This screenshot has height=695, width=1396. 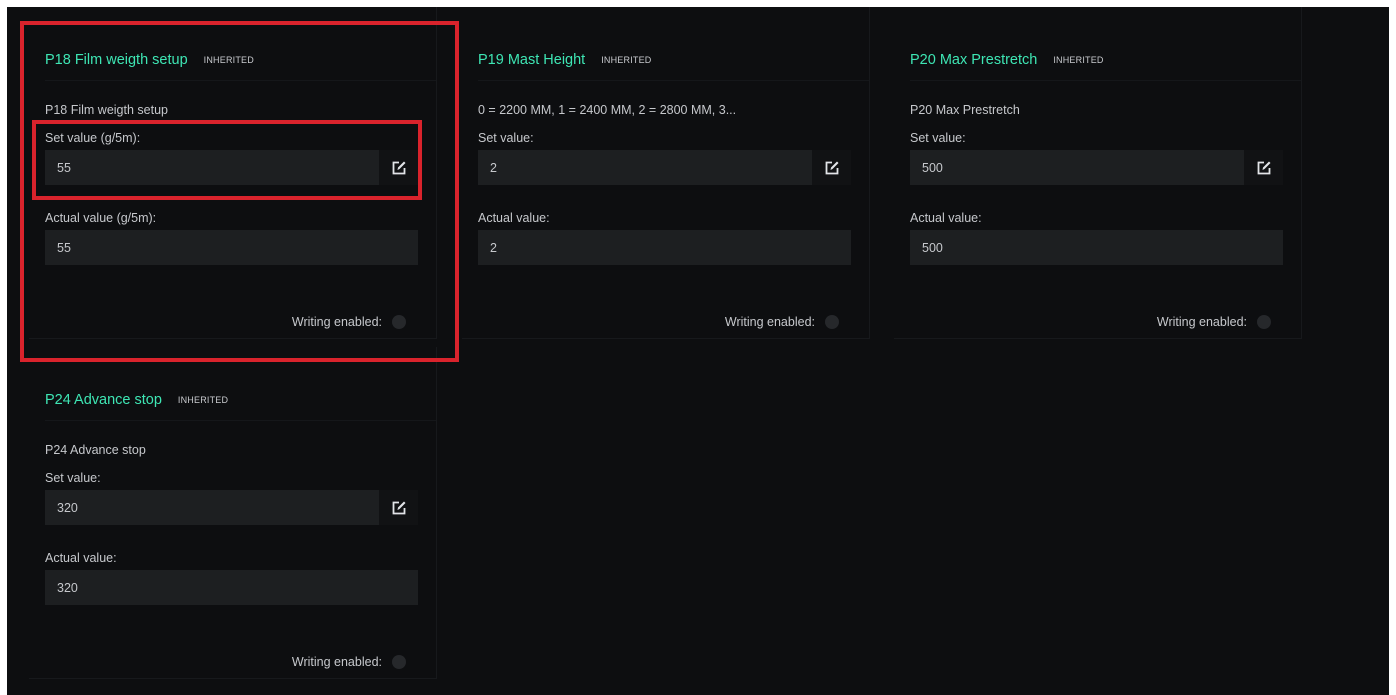 I want to click on card-title: P20 Max Prestretch, so click(x=974, y=60).